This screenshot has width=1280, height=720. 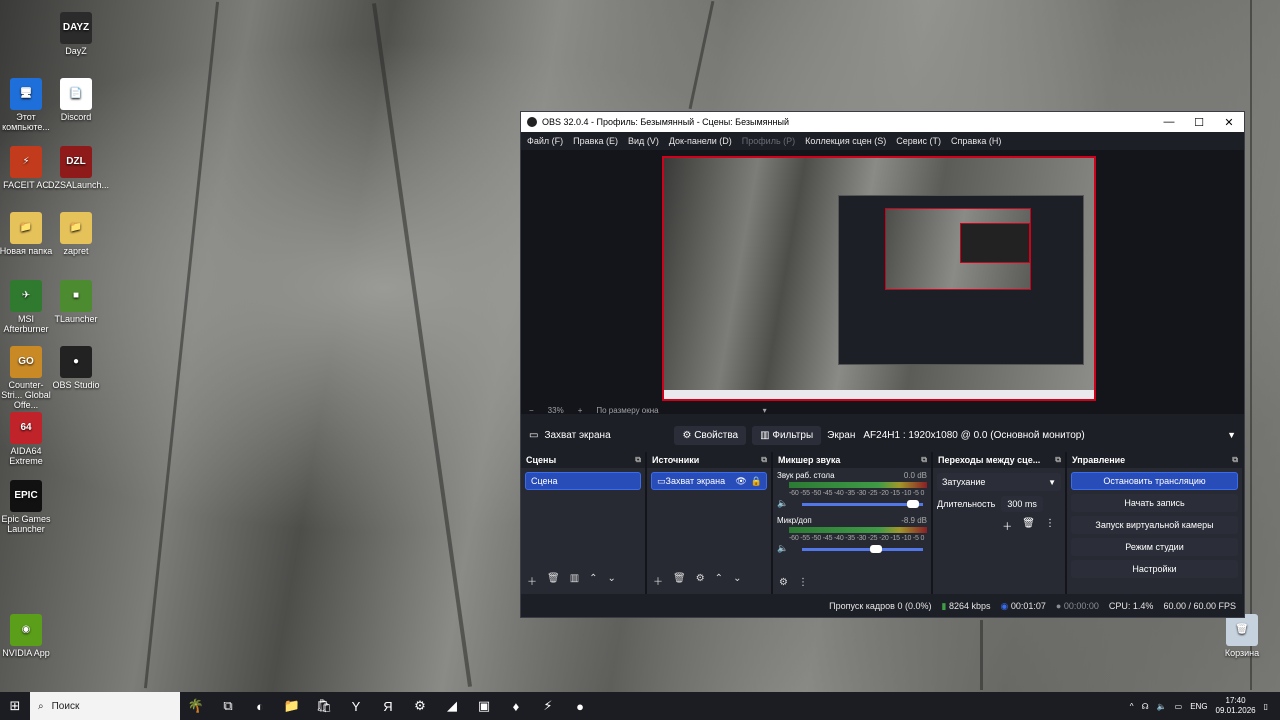 What do you see at coordinates (580, 410) in the screenshot?
I see `zoom-in-button: +` at bounding box center [580, 410].